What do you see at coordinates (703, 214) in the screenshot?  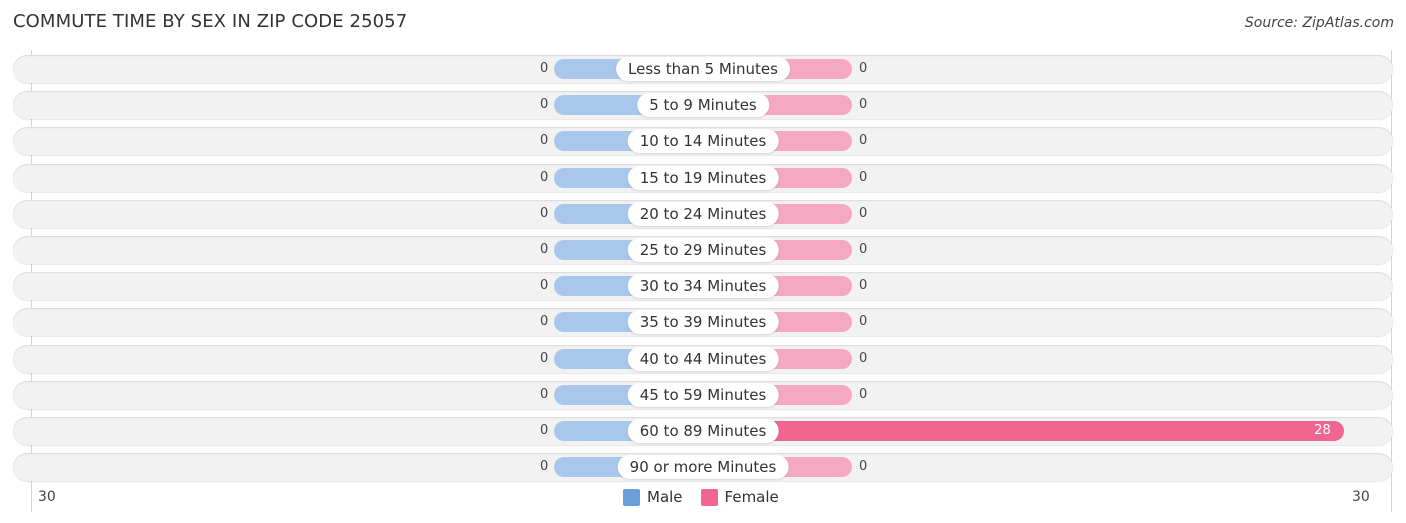 I see `category-label: 20 to 24 Minutes` at bounding box center [703, 214].